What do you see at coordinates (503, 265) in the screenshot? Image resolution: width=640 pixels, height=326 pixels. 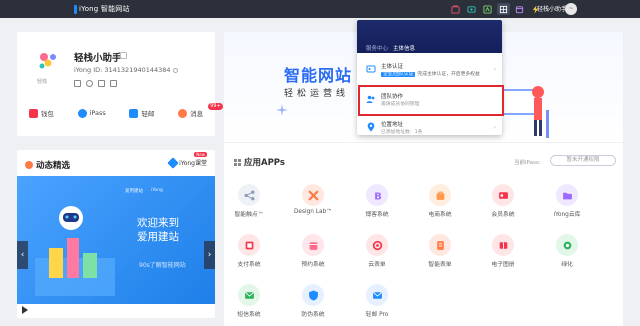 I see `app-label: 电子图册` at bounding box center [503, 265].